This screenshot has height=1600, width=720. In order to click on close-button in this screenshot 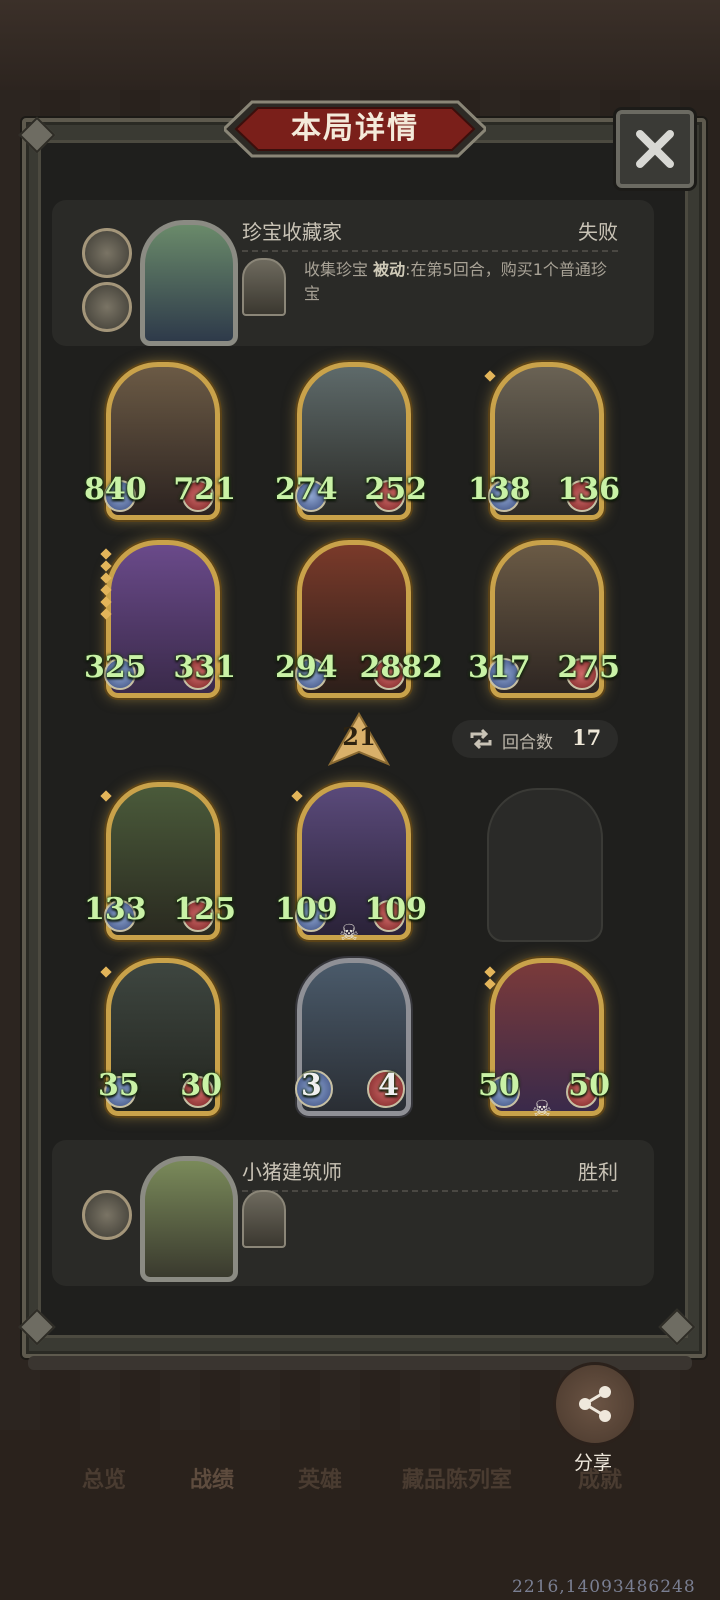, I will do `click(655, 149)`.